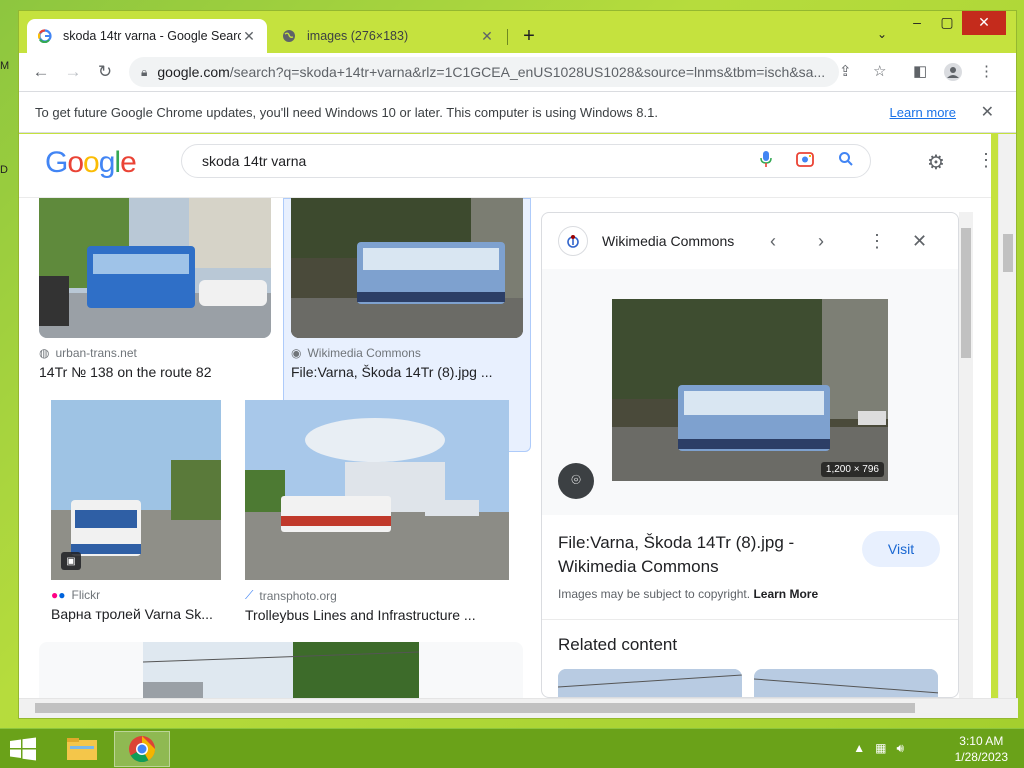  What do you see at coordinates (984, 160) in the screenshot?
I see `google-apps-icon: ⋮⋮` at bounding box center [984, 160].